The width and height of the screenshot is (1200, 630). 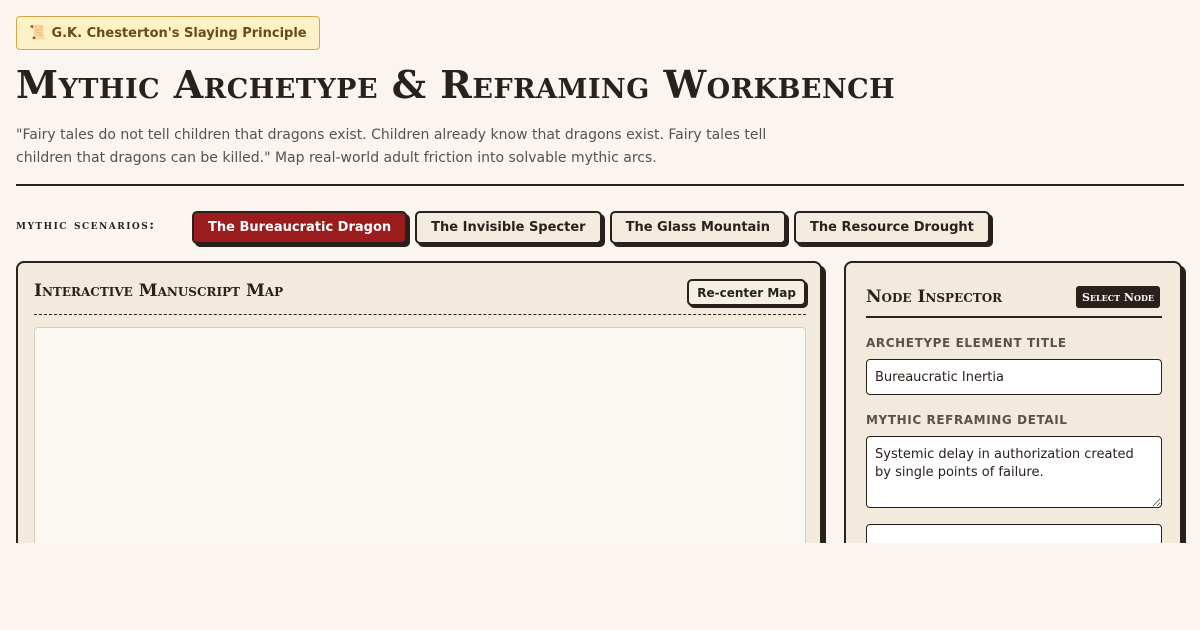 What do you see at coordinates (1118, 297) in the screenshot?
I see `select-node-badge: Select Node` at bounding box center [1118, 297].